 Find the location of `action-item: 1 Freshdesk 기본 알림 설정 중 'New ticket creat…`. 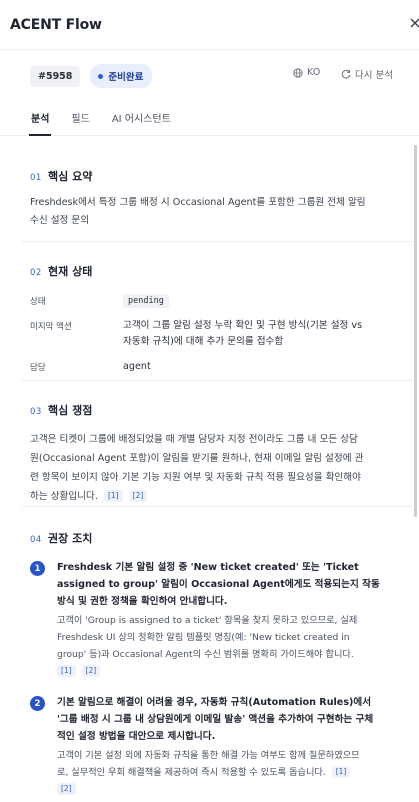

action-item: 1 Freshdesk 기본 알림 설정 중 'New ticket creat… is located at coordinates (217, 619).